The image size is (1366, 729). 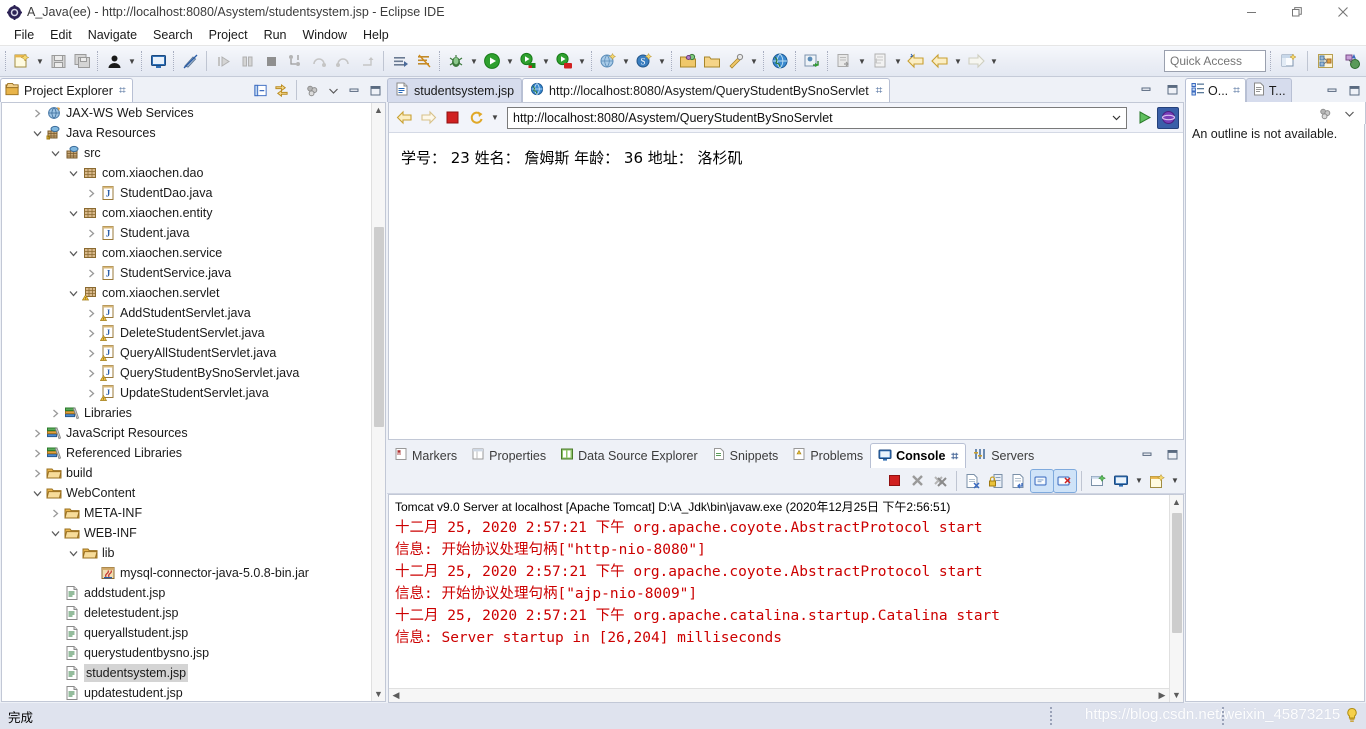 What do you see at coordinates (186, 453) in the screenshot?
I see `tree-item-referenced-libraries: Referenced Libraries` at bounding box center [186, 453].